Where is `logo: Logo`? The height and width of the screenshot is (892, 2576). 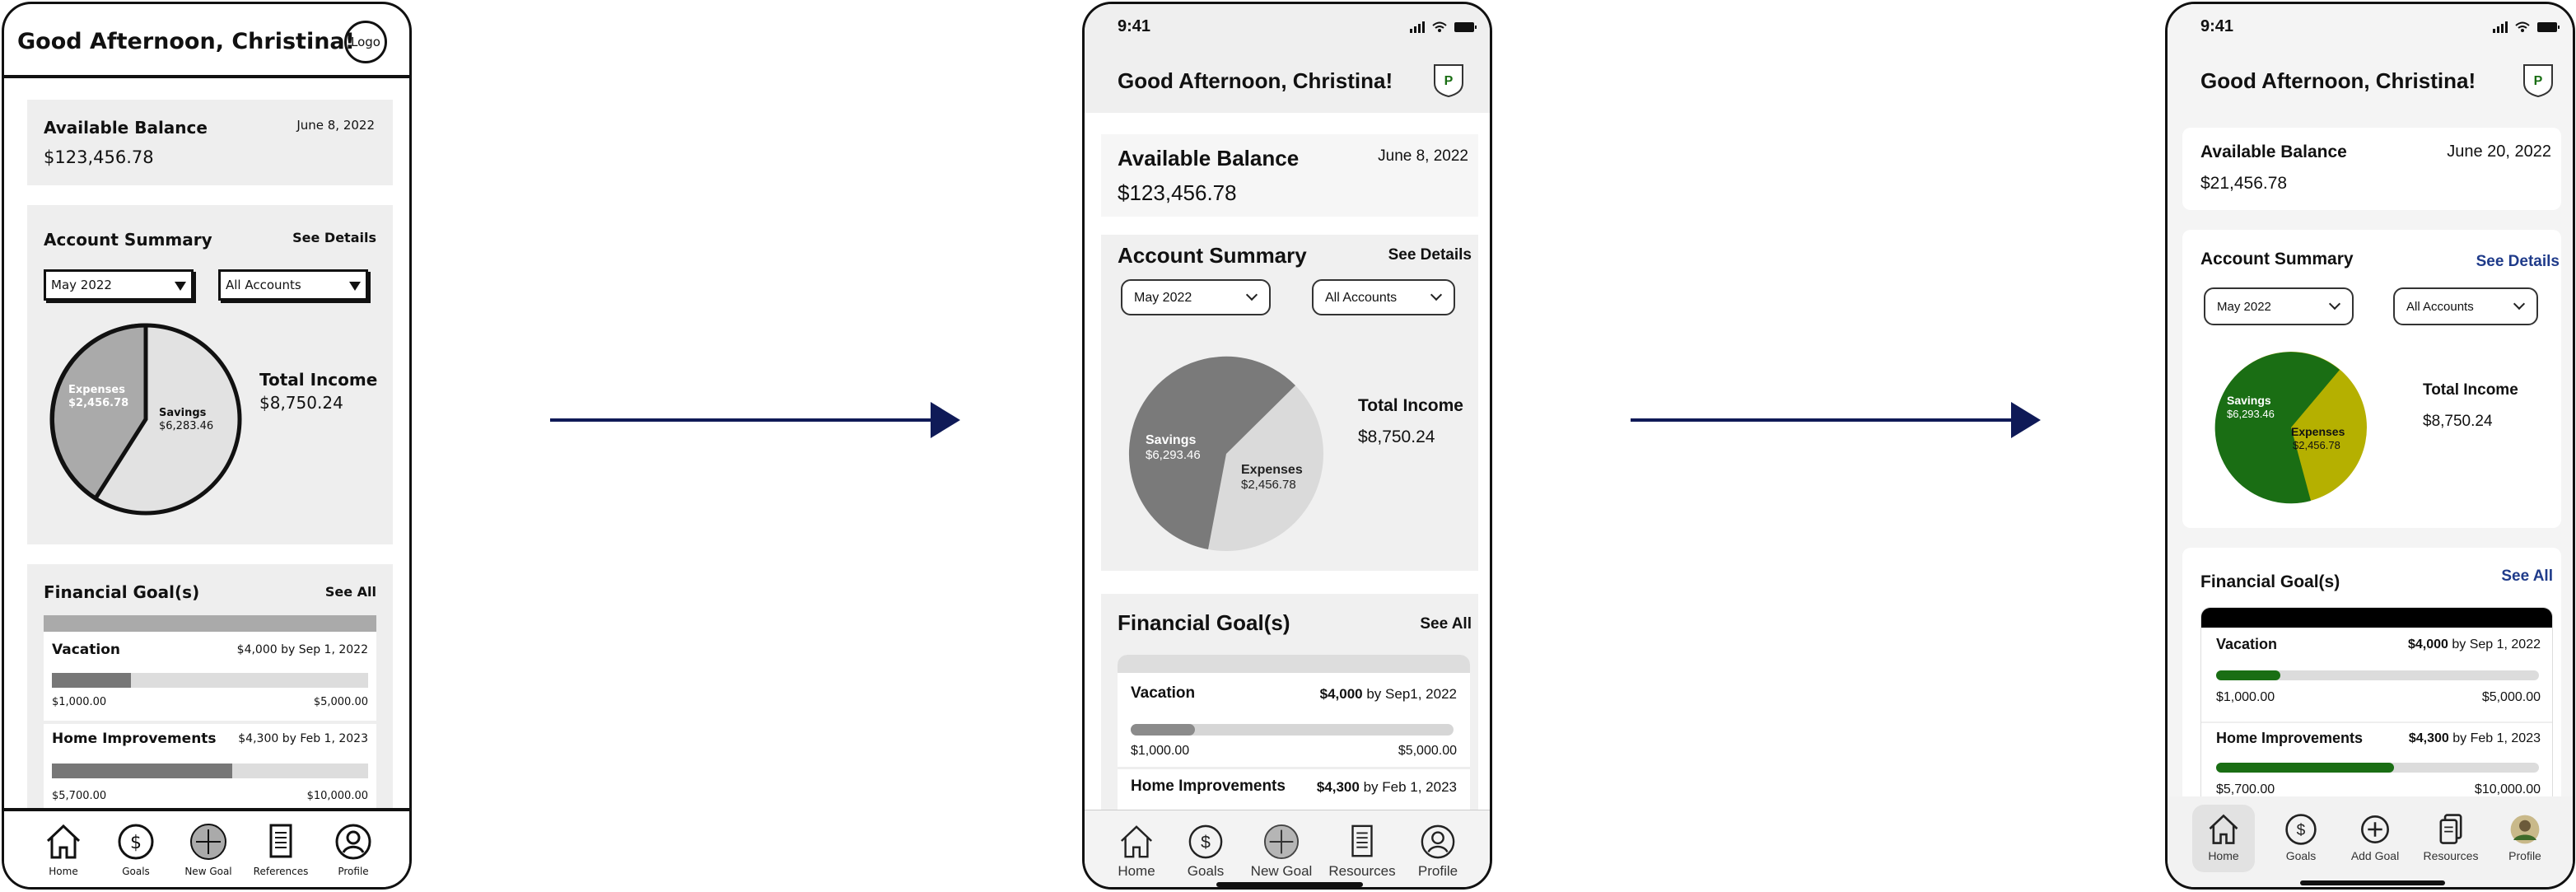
logo: Logo is located at coordinates (365, 42).